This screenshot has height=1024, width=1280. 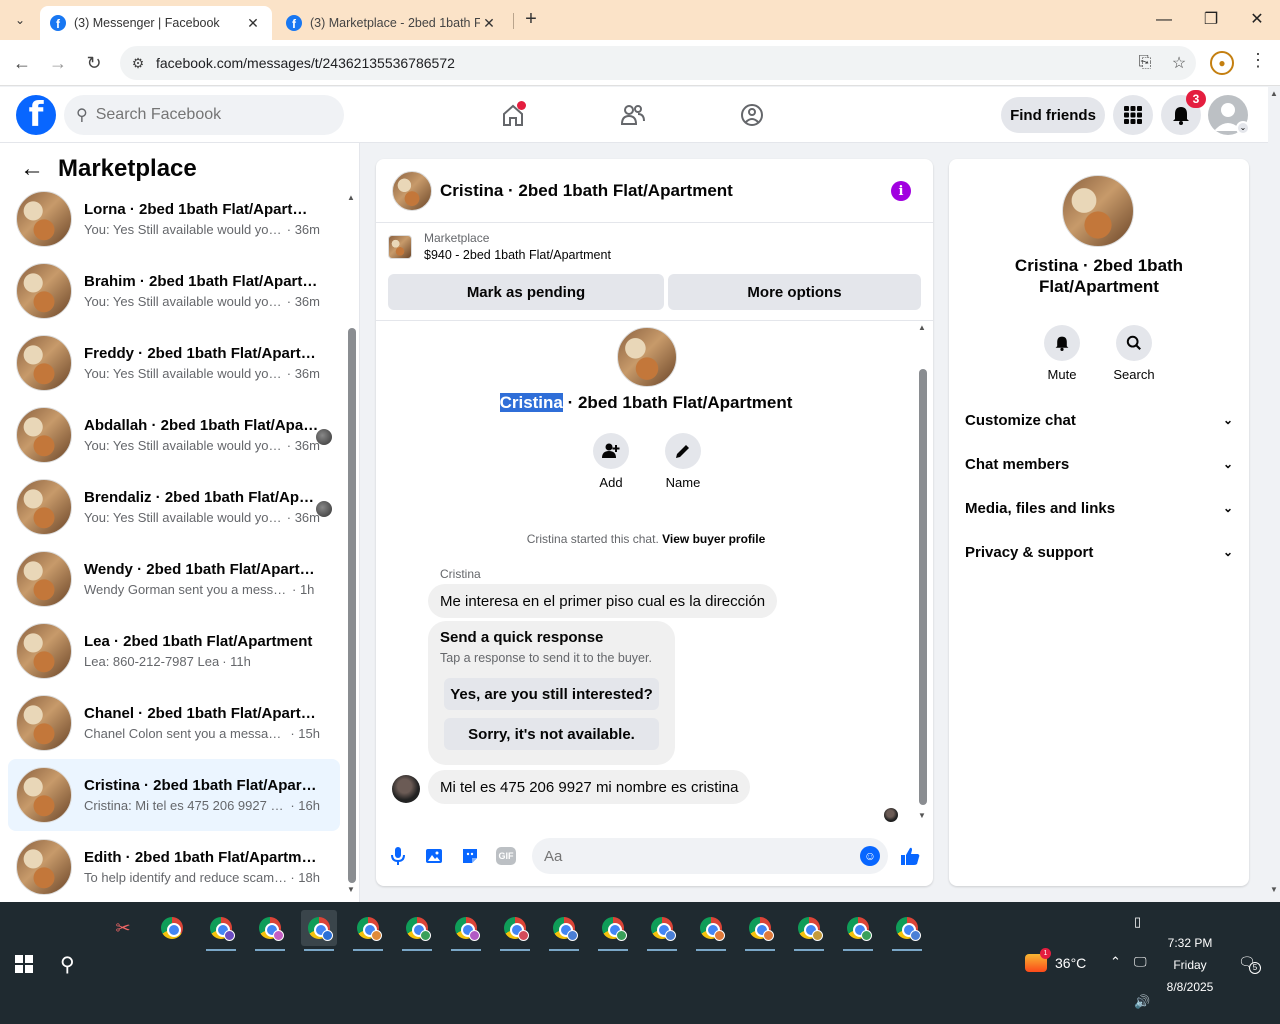 I want to click on taskbar-search-icon: ⚲, so click(x=72, y=964).